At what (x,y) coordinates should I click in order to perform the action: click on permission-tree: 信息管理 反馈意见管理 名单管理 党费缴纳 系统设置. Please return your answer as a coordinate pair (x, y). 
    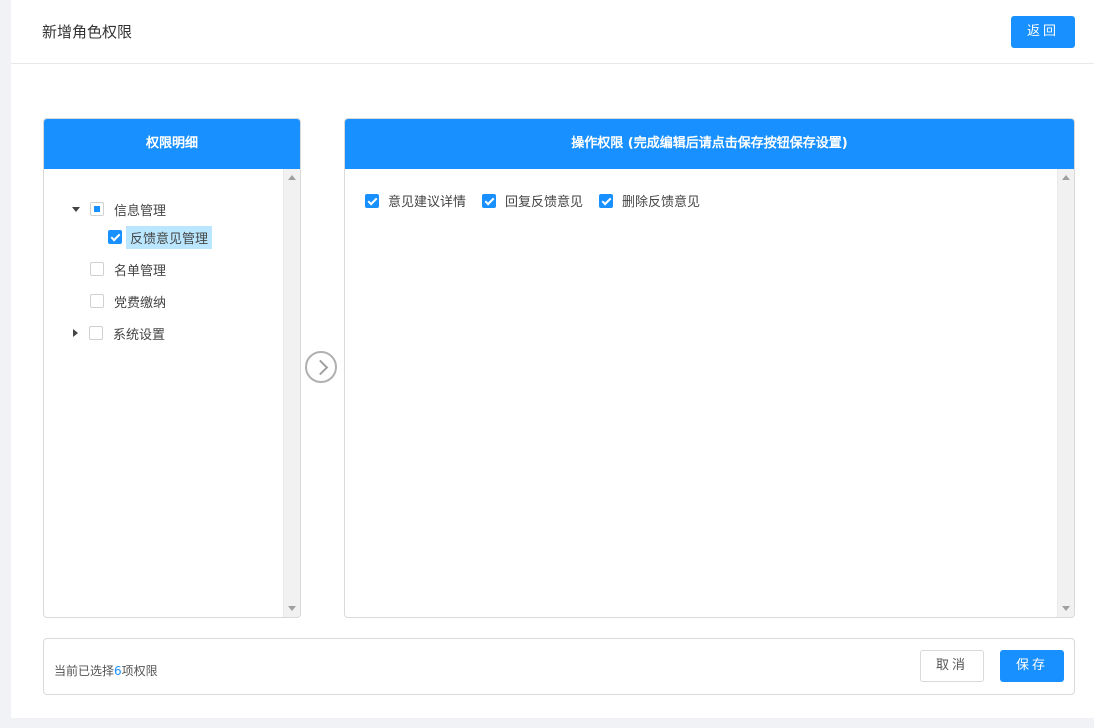
    Looking at the image, I should click on (172, 393).